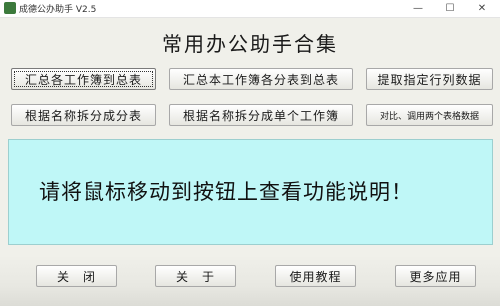 This screenshot has height=306, width=500. Describe the element at coordinates (435, 276) in the screenshot. I see `more-apps-button: 更多应用` at that location.